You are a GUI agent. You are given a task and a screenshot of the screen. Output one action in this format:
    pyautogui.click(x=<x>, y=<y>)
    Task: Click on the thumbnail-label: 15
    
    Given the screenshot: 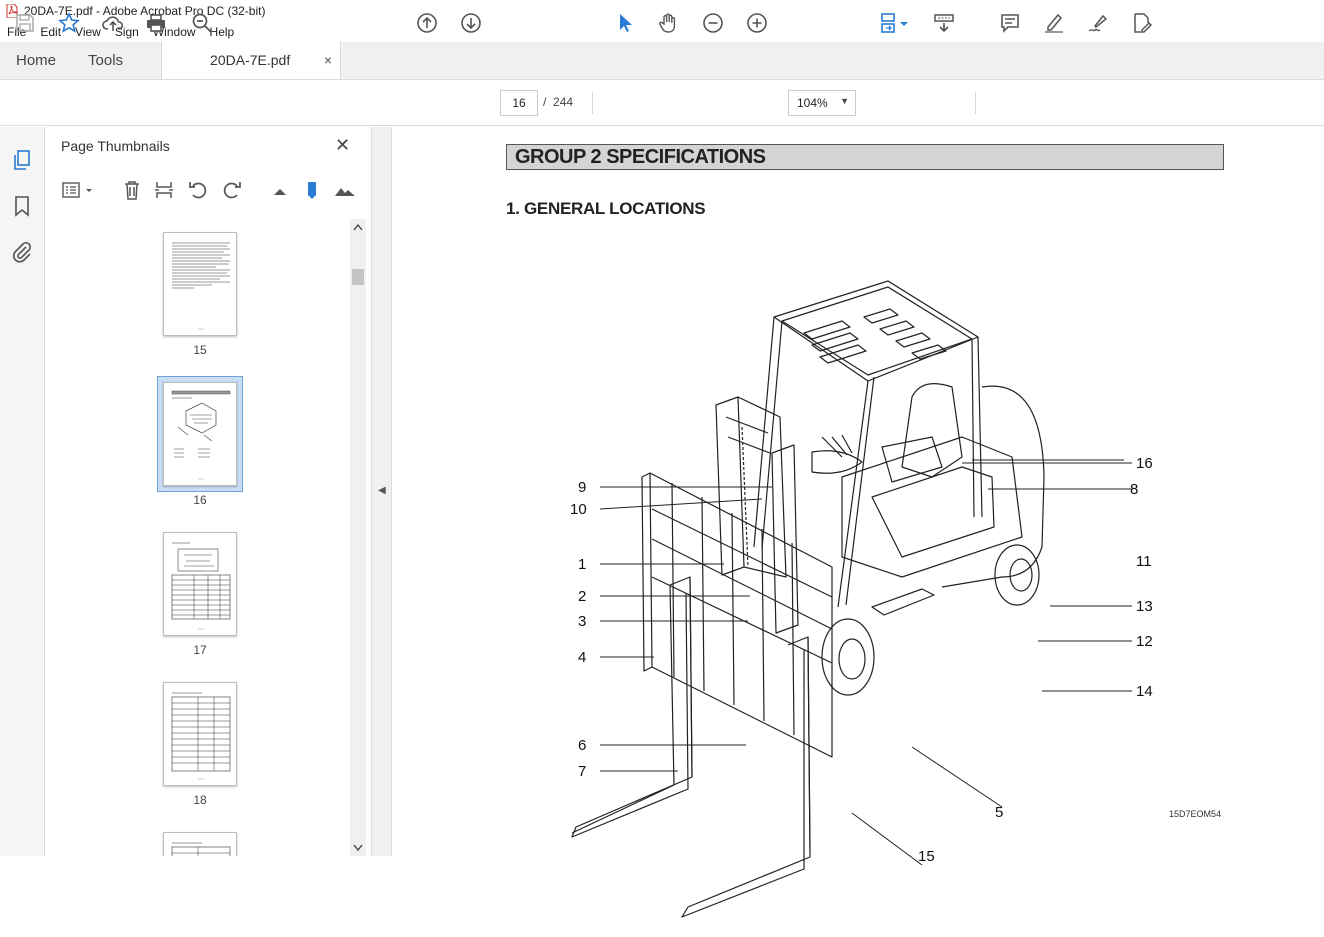 What is the action you would take?
    pyautogui.click(x=200, y=350)
    